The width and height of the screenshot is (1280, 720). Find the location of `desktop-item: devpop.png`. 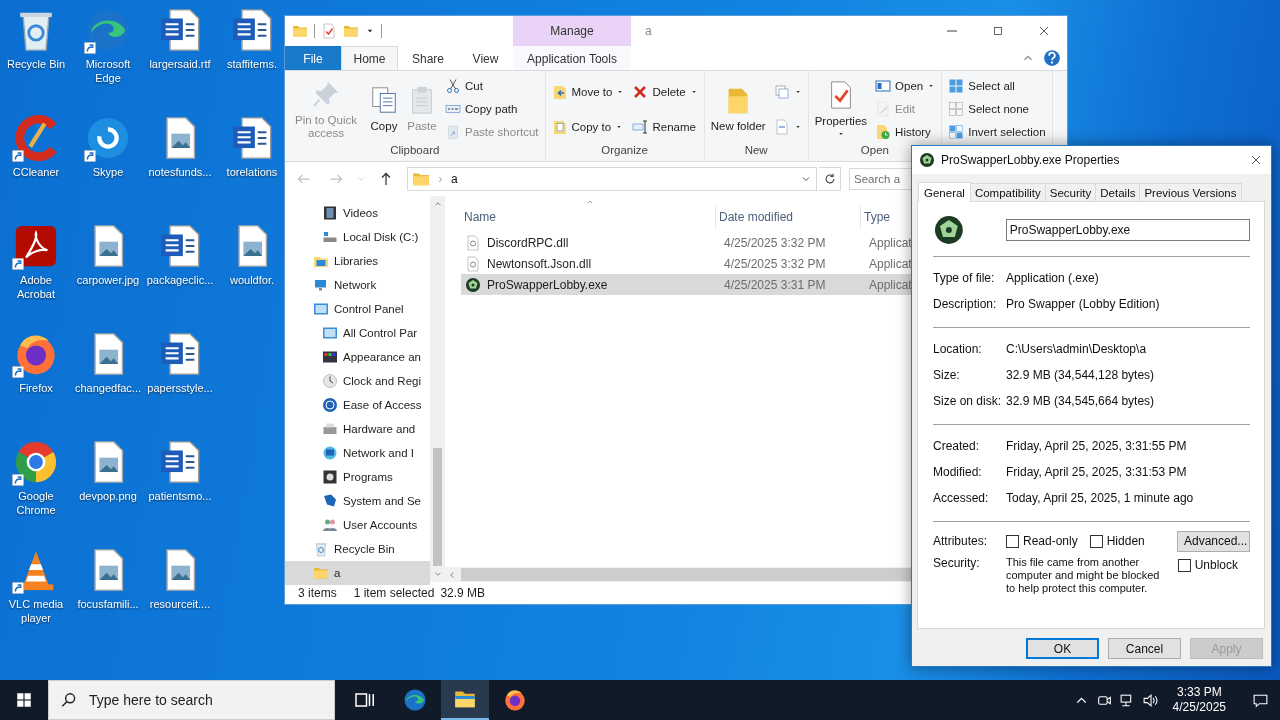

desktop-item: devpop.png is located at coordinates (108, 470).